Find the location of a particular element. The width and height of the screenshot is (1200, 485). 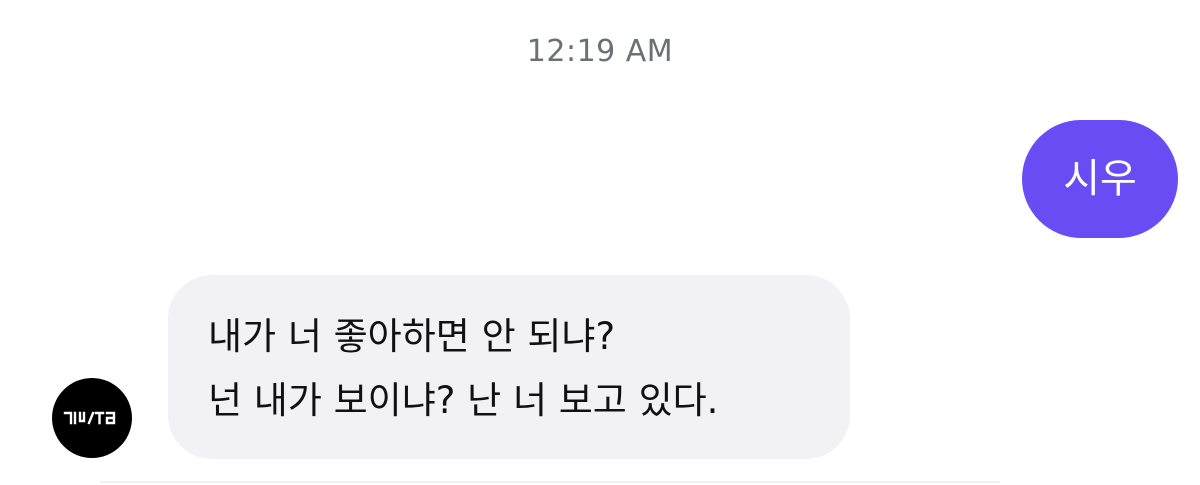

sender-avatar is located at coordinates (92, 418).